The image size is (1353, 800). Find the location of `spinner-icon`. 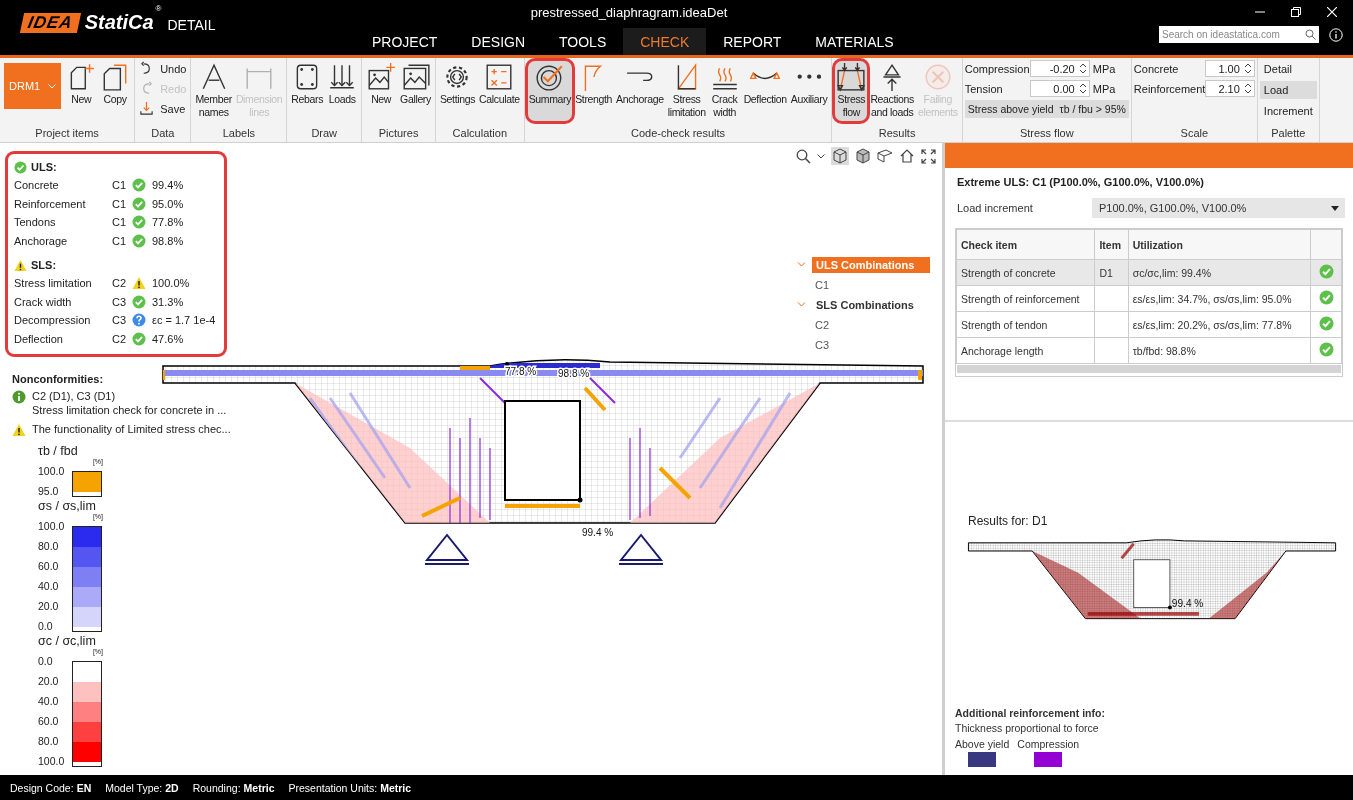

spinner-icon is located at coordinates (1247, 68).